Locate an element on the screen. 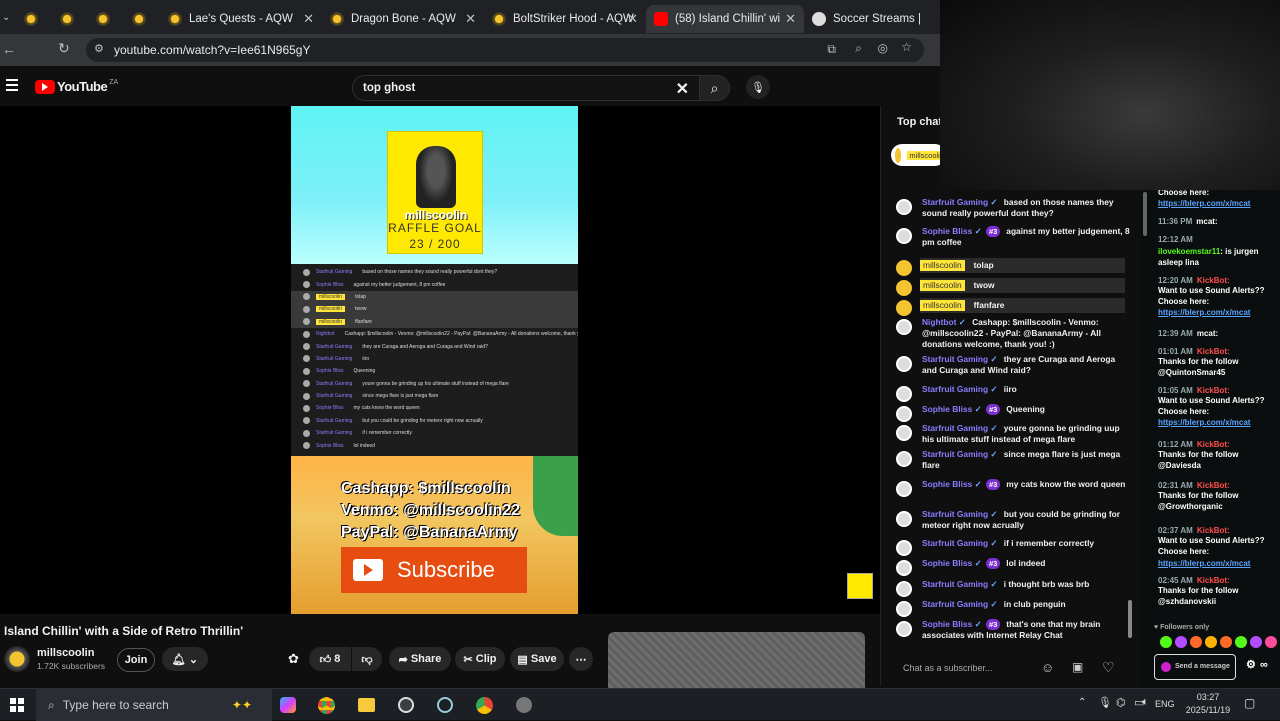  dislike-button: 👎︎ is located at coordinates (367, 659).